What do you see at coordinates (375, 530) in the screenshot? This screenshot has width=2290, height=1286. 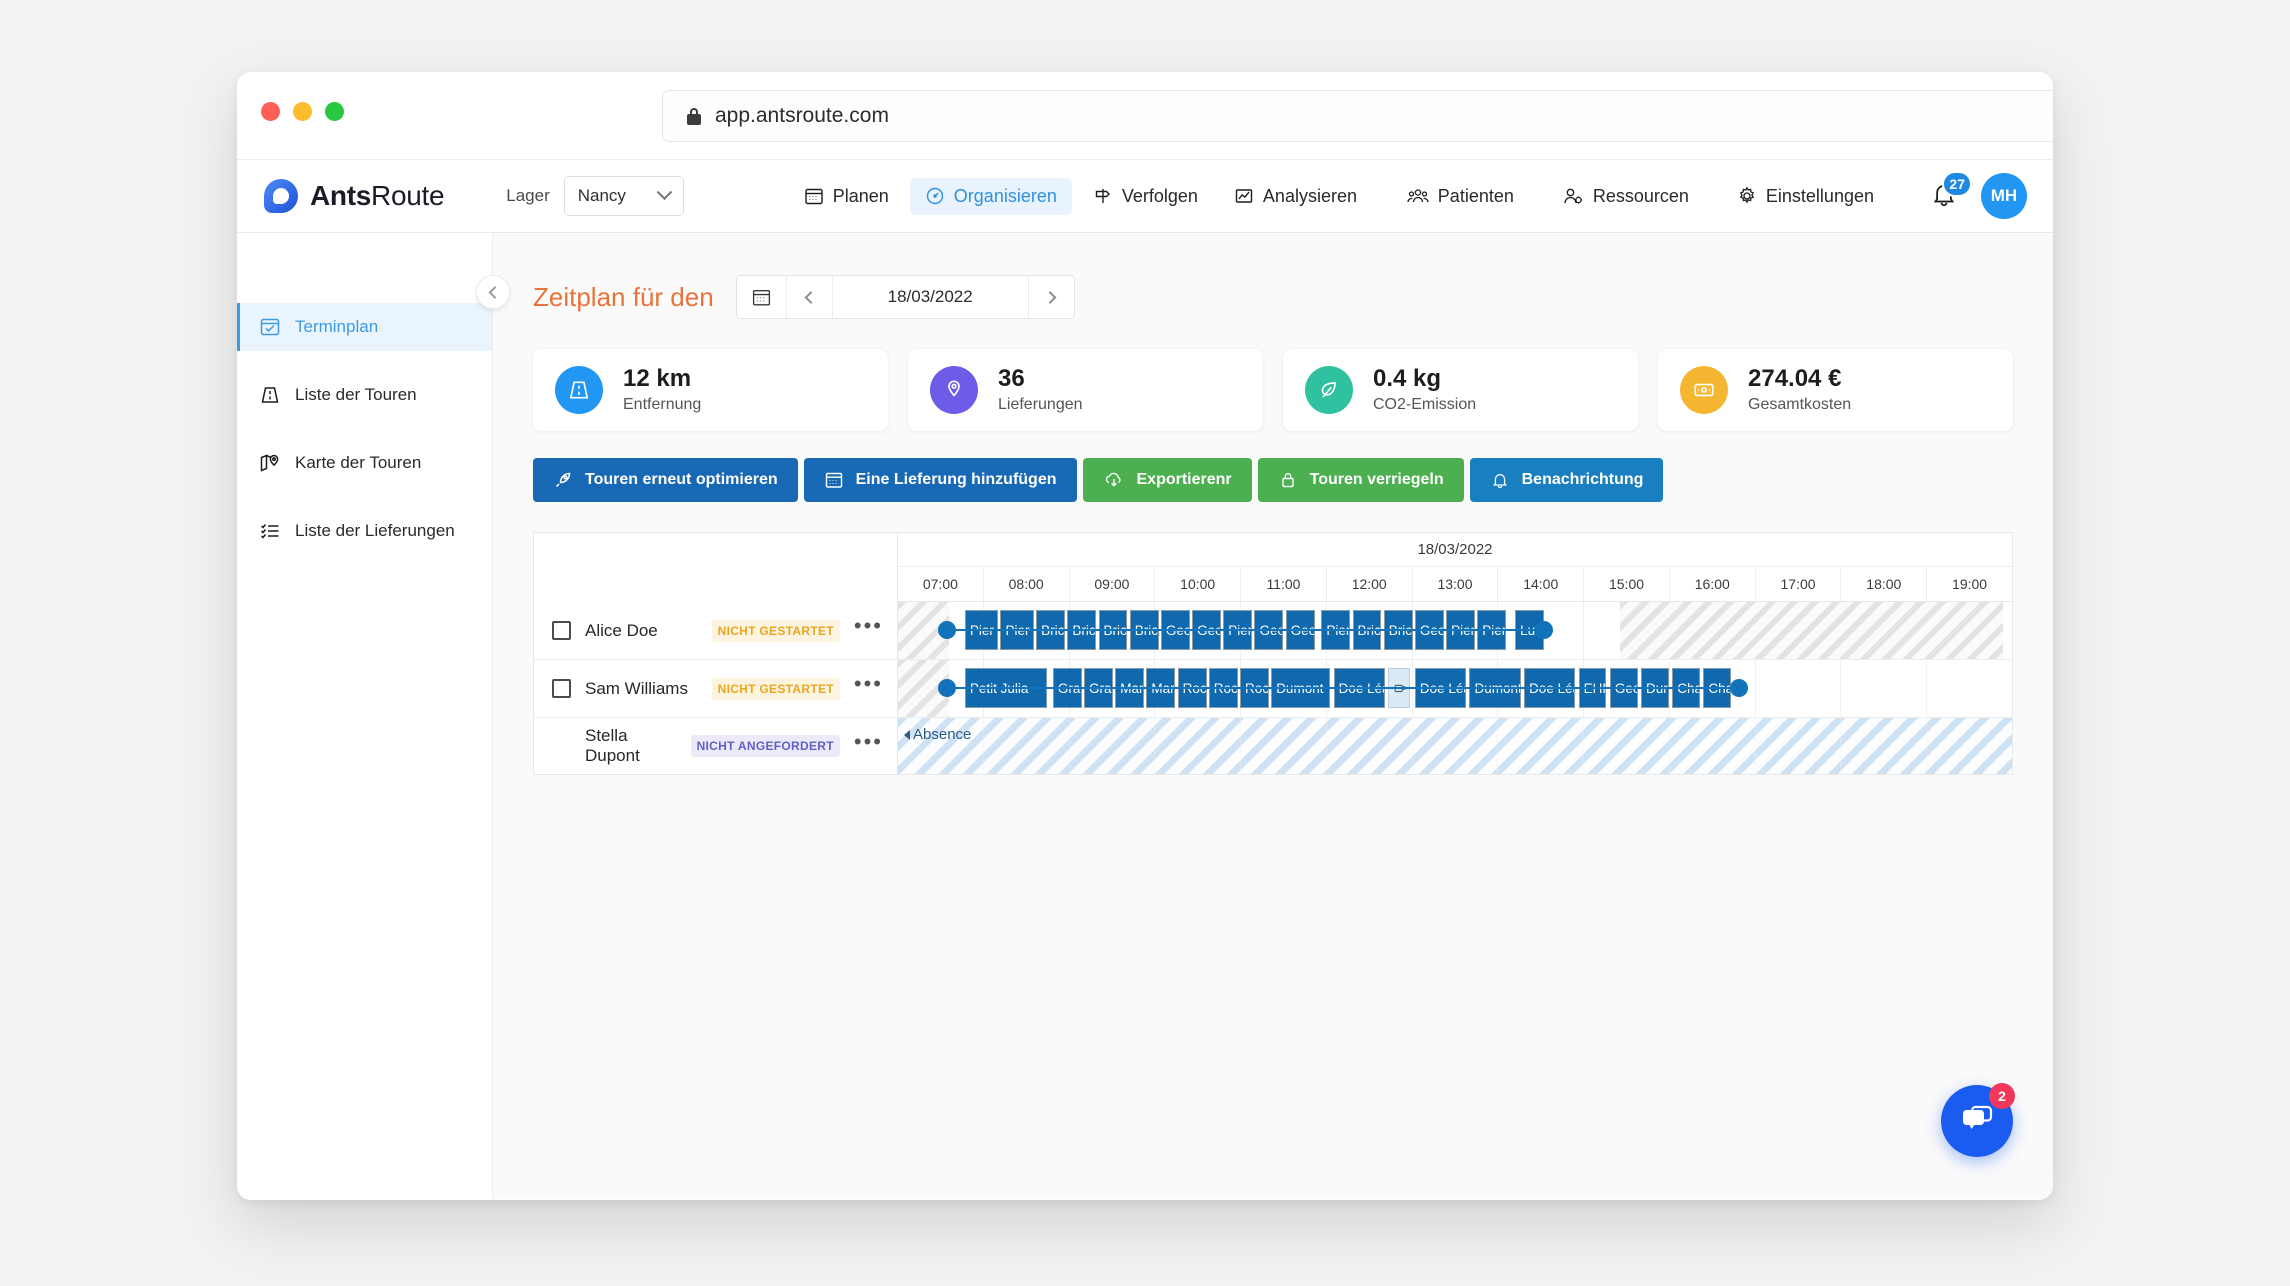 I see `sidebar-label-liste-der-lieferungen: Liste der Lieferungen` at bounding box center [375, 530].